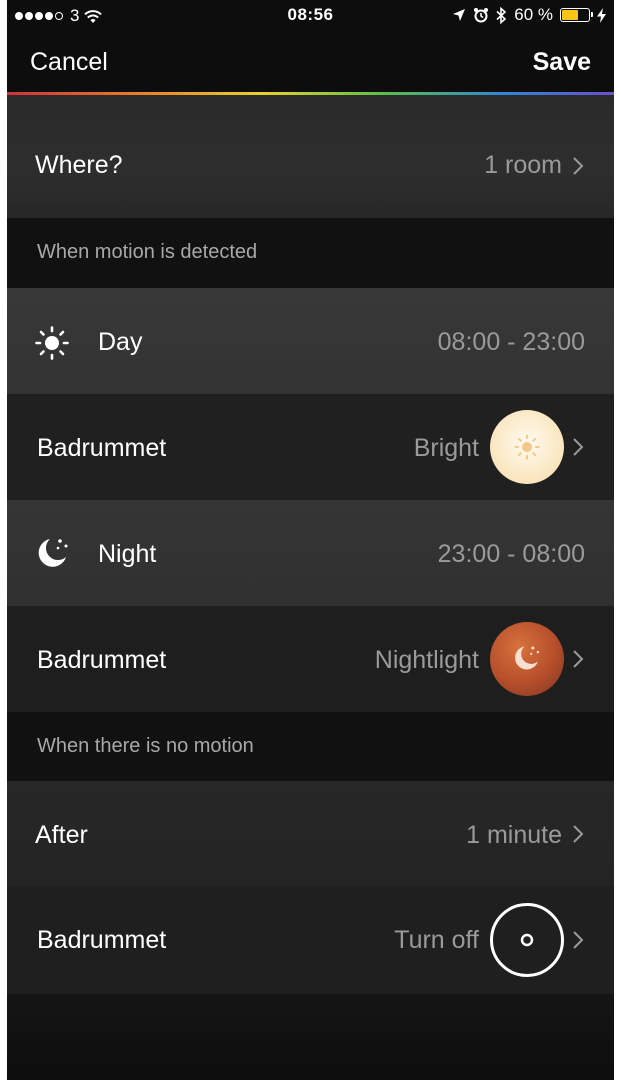 This screenshot has height=1080, width=621. What do you see at coordinates (127, 554) in the screenshot?
I see `night-label: Night` at bounding box center [127, 554].